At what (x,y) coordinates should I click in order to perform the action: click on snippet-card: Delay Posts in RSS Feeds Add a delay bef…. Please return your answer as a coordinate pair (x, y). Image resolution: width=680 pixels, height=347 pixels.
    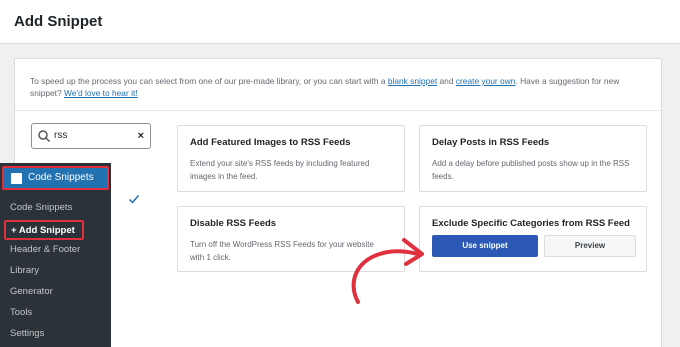
    Looking at the image, I should click on (533, 158).